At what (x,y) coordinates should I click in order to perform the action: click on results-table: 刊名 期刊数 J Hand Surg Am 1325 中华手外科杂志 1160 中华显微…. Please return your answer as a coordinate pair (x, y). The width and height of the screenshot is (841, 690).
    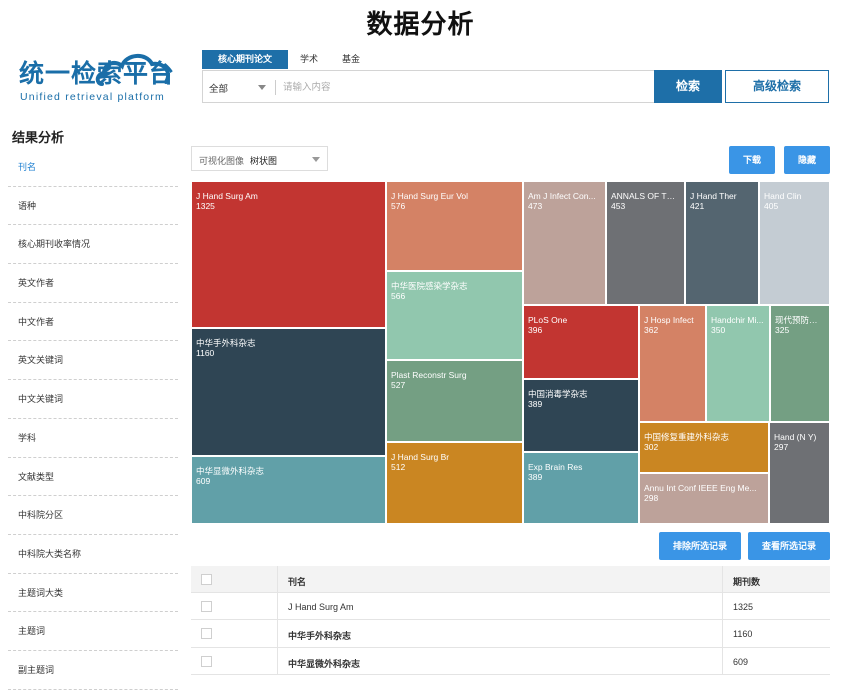
    Looking at the image, I should click on (510, 620).